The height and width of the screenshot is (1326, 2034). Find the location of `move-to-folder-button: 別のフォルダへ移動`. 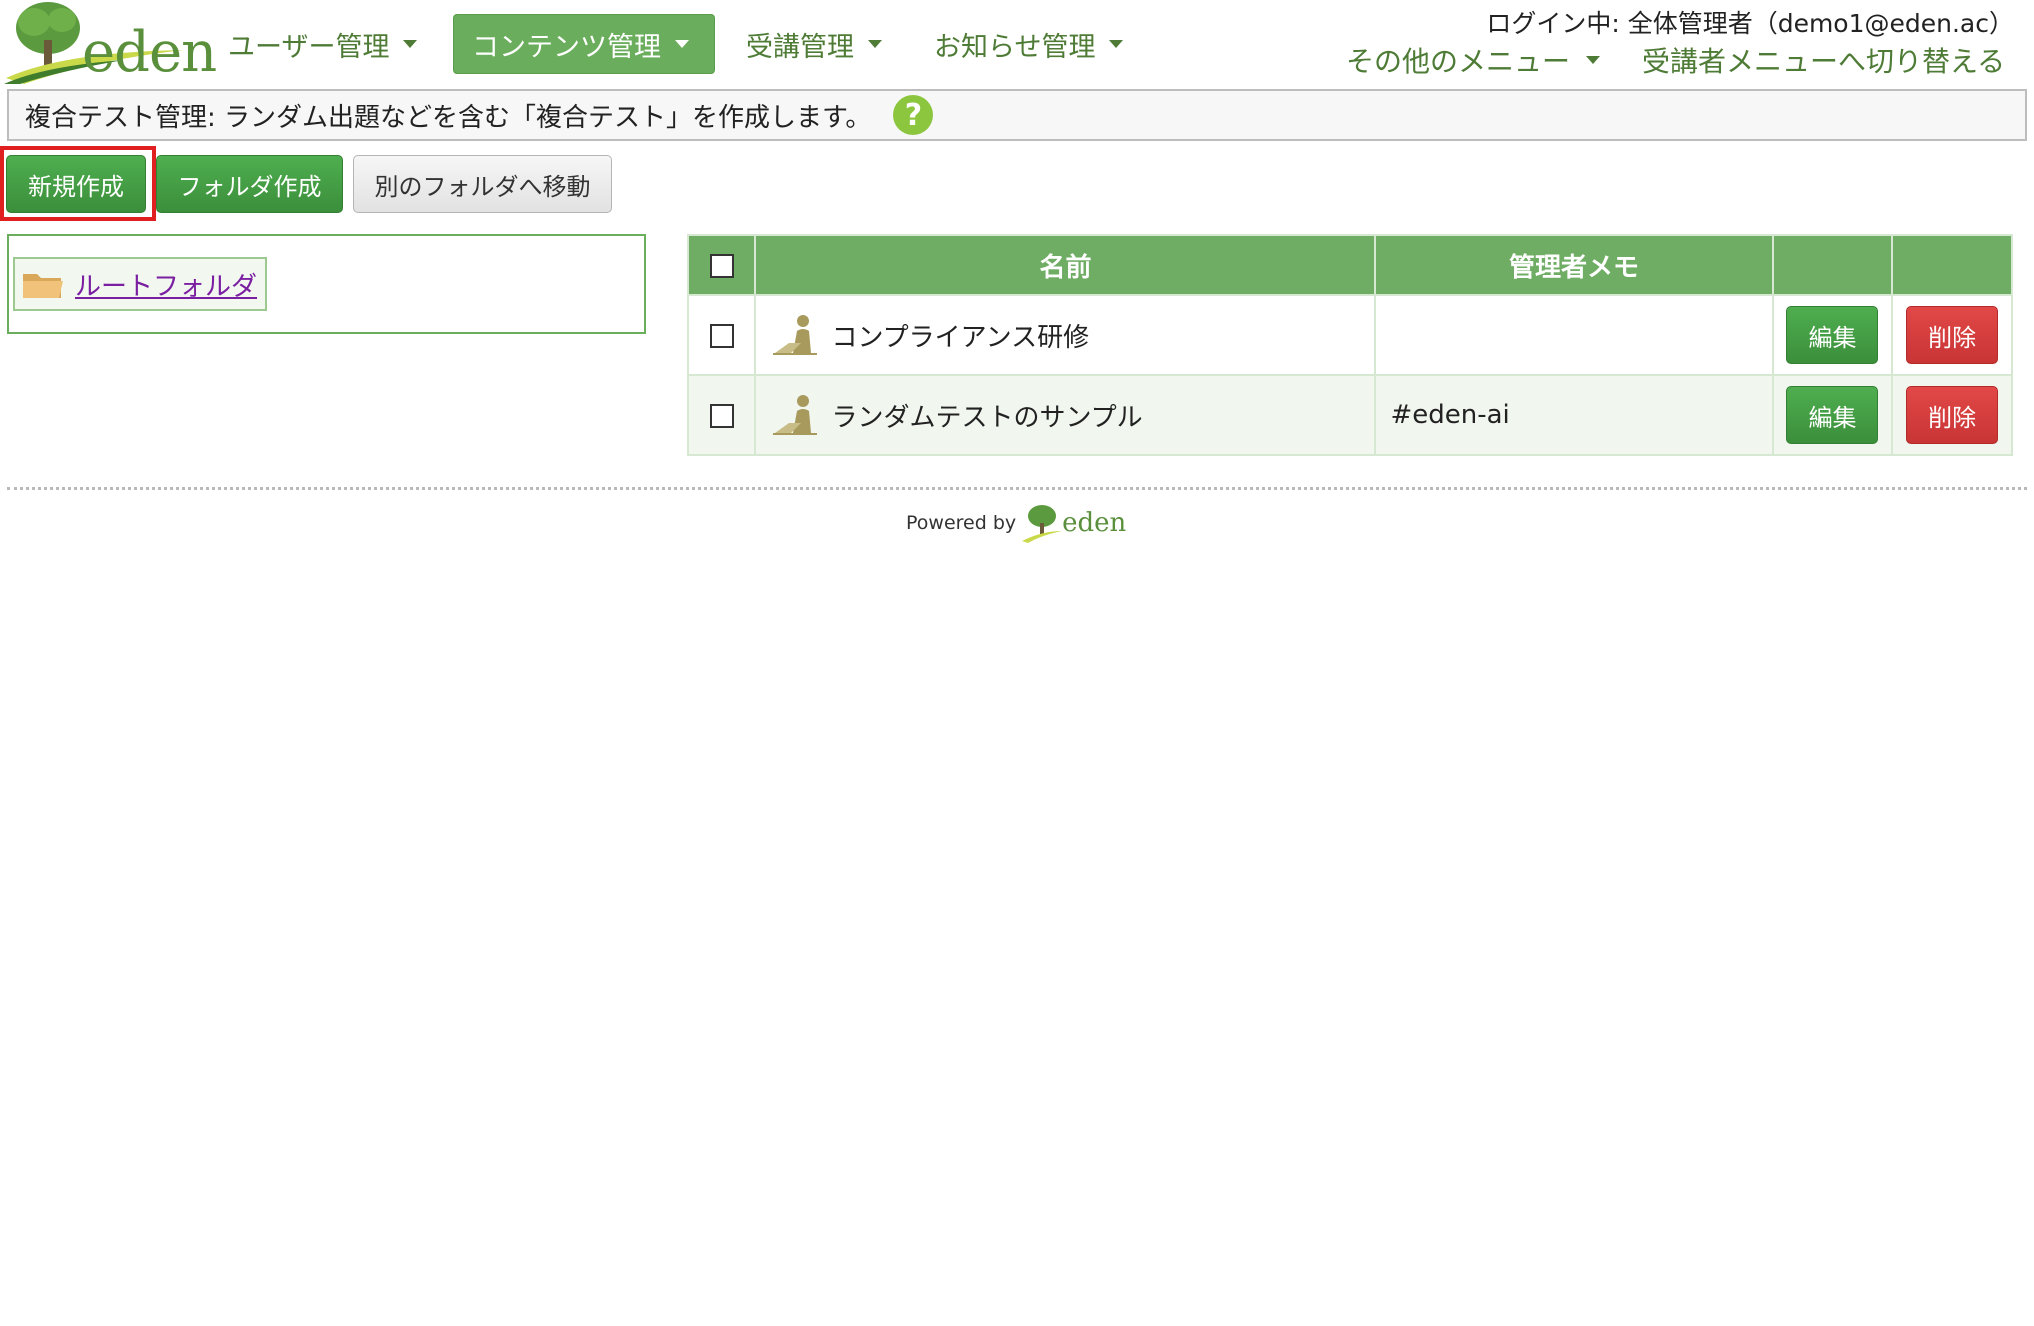

move-to-folder-button: 別のフォルダへ移動 is located at coordinates (482, 184).